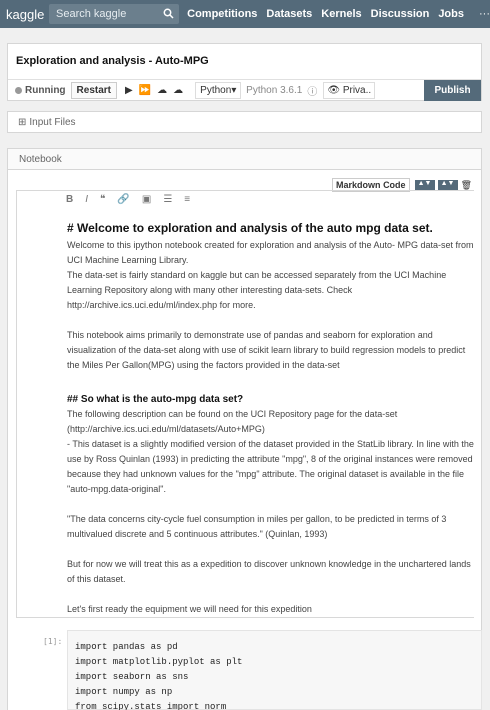 Image resolution: width=490 pixels, height=710 pixels. What do you see at coordinates (244, 122) in the screenshot?
I see `input-files-panel: ⊞ Input Files` at bounding box center [244, 122].